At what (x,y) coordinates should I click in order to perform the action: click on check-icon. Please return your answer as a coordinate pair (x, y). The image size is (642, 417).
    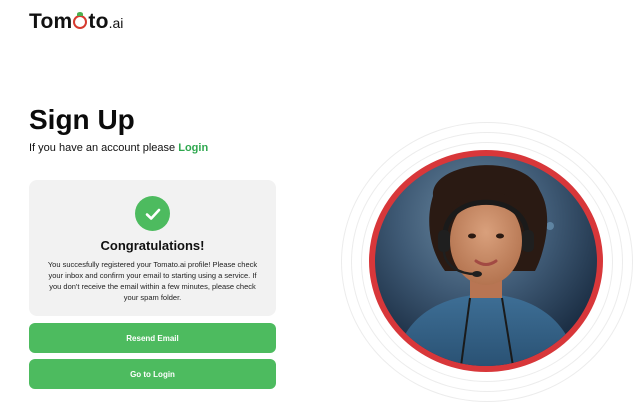
    Looking at the image, I should click on (152, 214).